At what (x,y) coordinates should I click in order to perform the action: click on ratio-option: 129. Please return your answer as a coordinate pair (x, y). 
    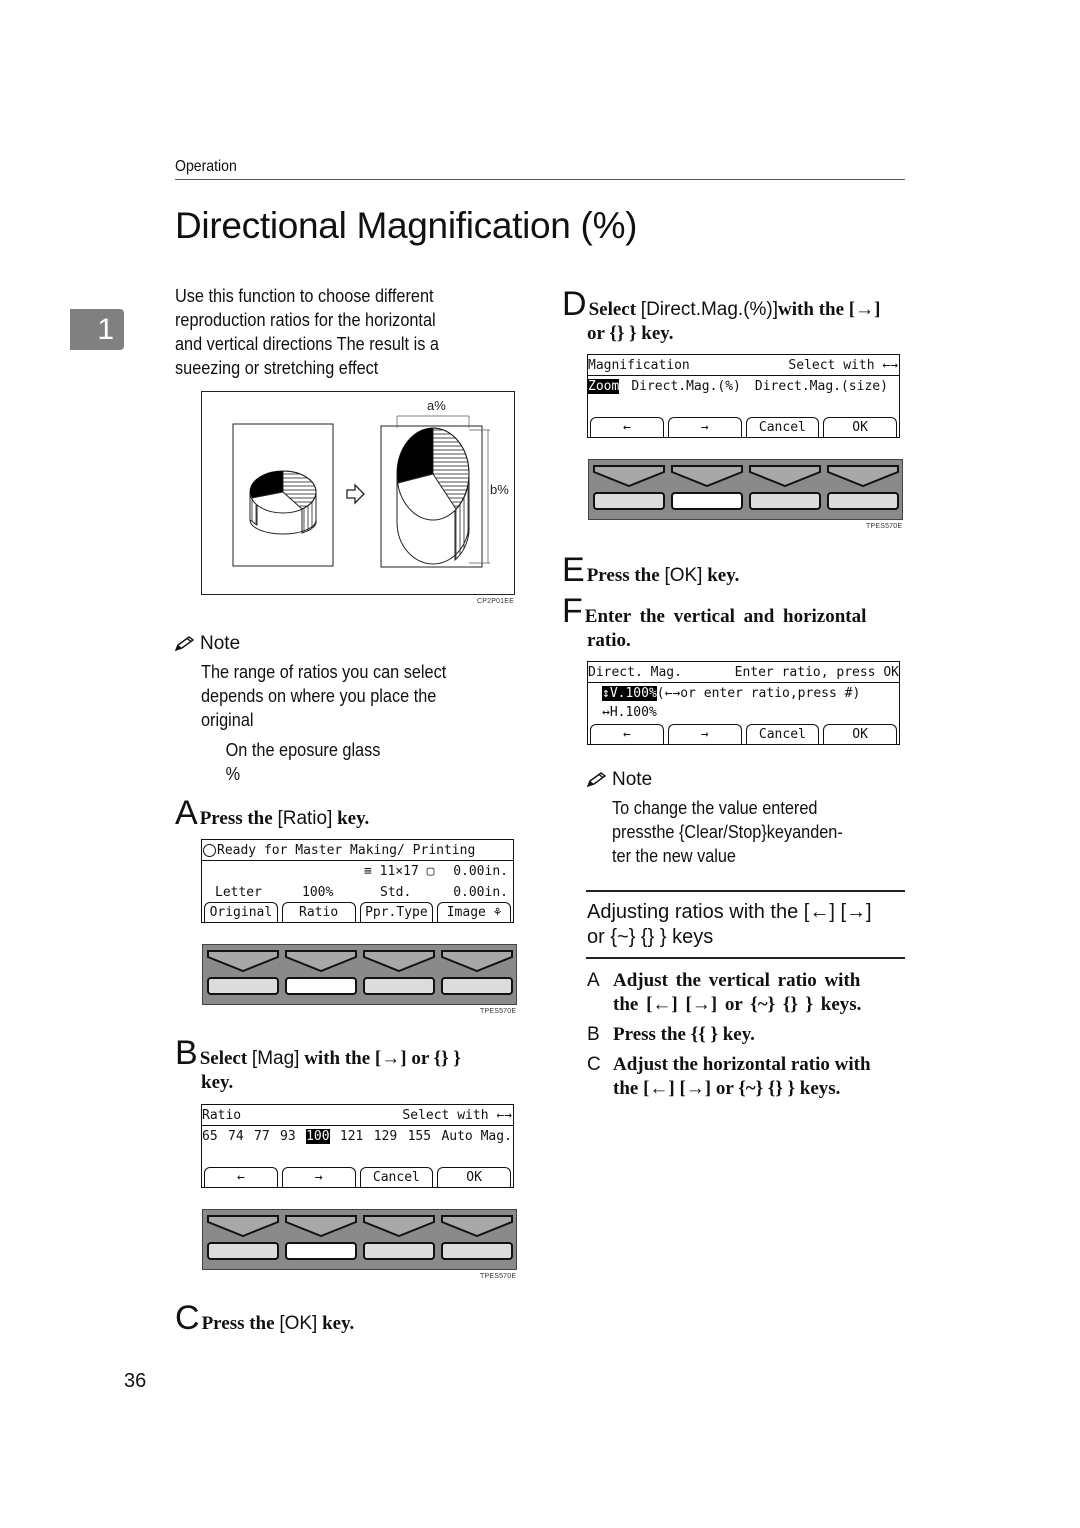
    Looking at the image, I should click on (385, 1136).